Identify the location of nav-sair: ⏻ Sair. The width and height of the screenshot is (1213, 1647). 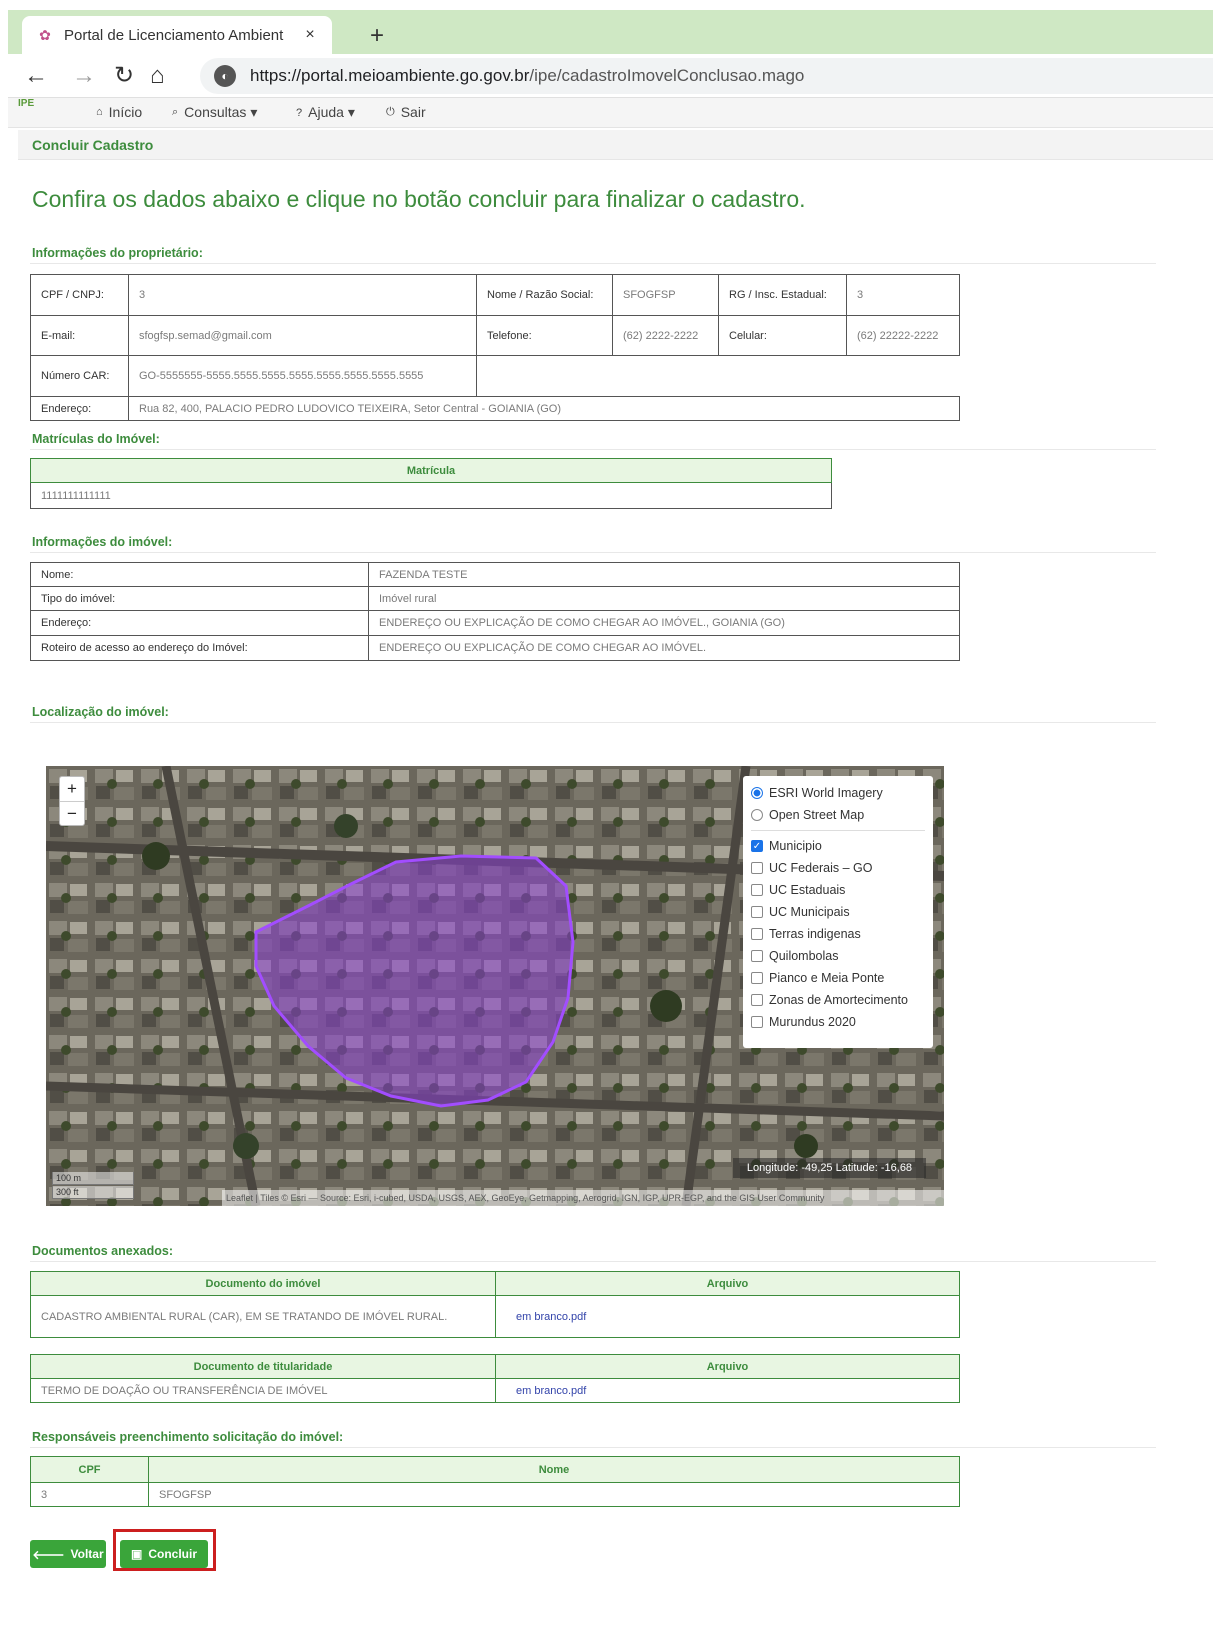
(406, 112).